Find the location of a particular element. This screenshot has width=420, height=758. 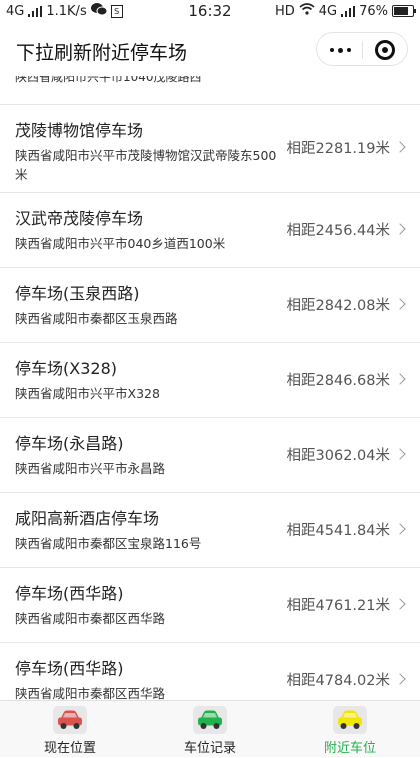

battery-percent: 76% is located at coordinates (373, 11).